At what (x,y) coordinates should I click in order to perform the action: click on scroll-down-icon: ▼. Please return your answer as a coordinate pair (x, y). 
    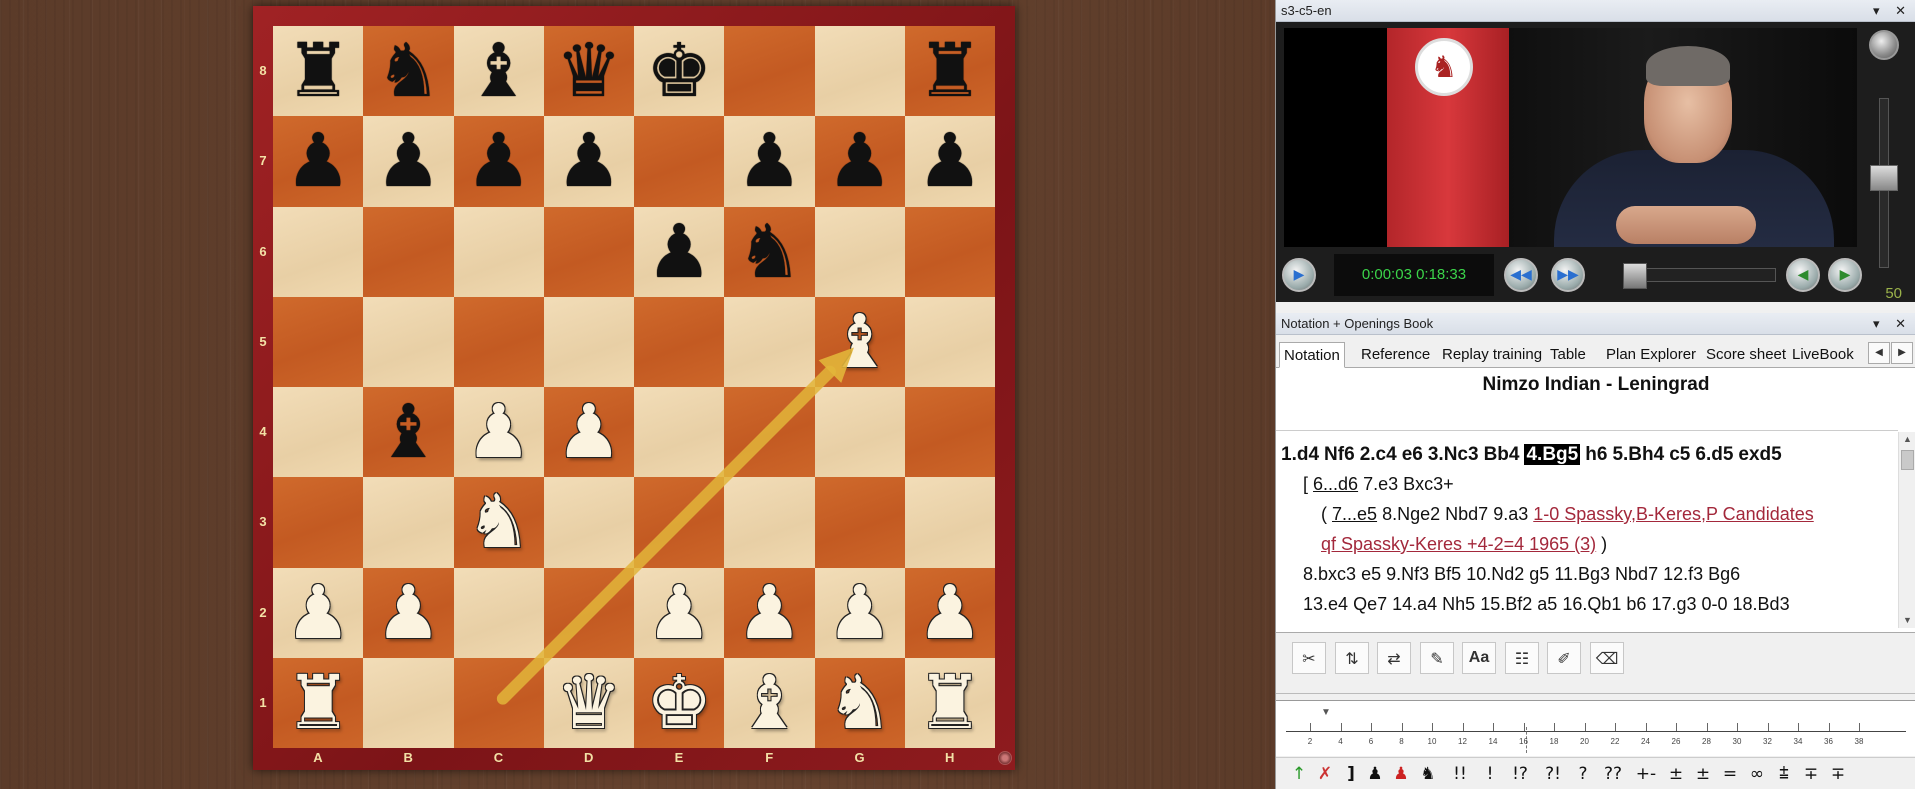
    Looking at the image, I should click on (1907, 620).